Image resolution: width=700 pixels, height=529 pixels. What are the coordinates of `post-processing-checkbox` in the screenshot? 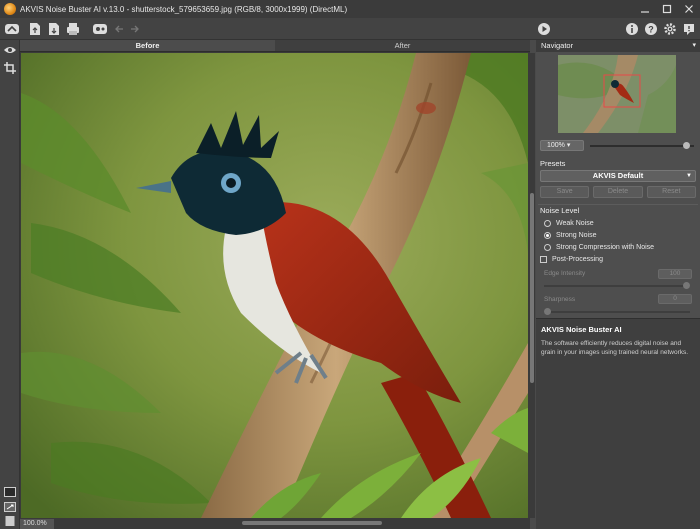 It's located at (543, 259).